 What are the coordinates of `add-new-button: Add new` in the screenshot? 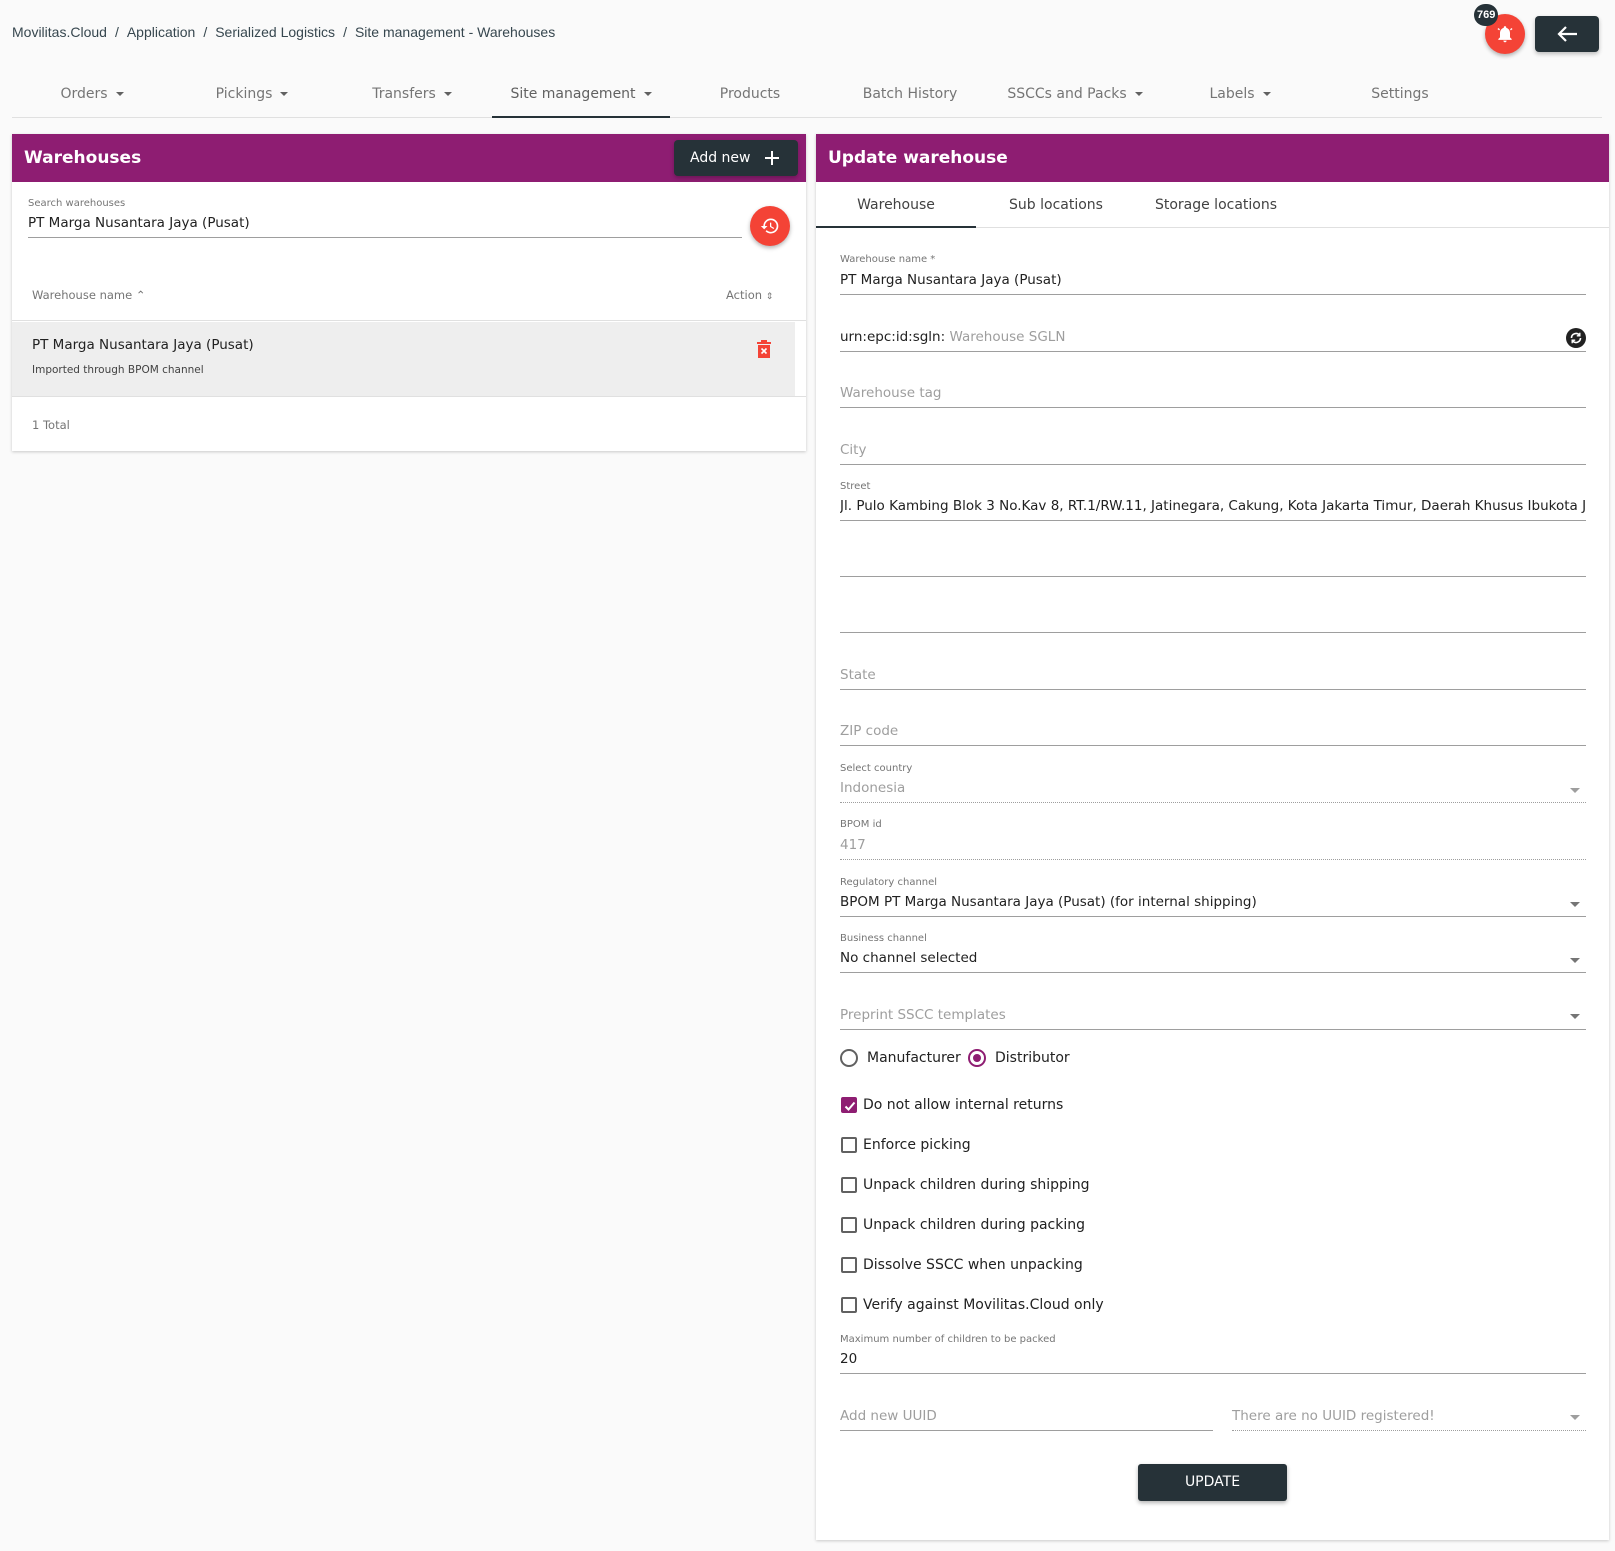 It's located at (736, 158).